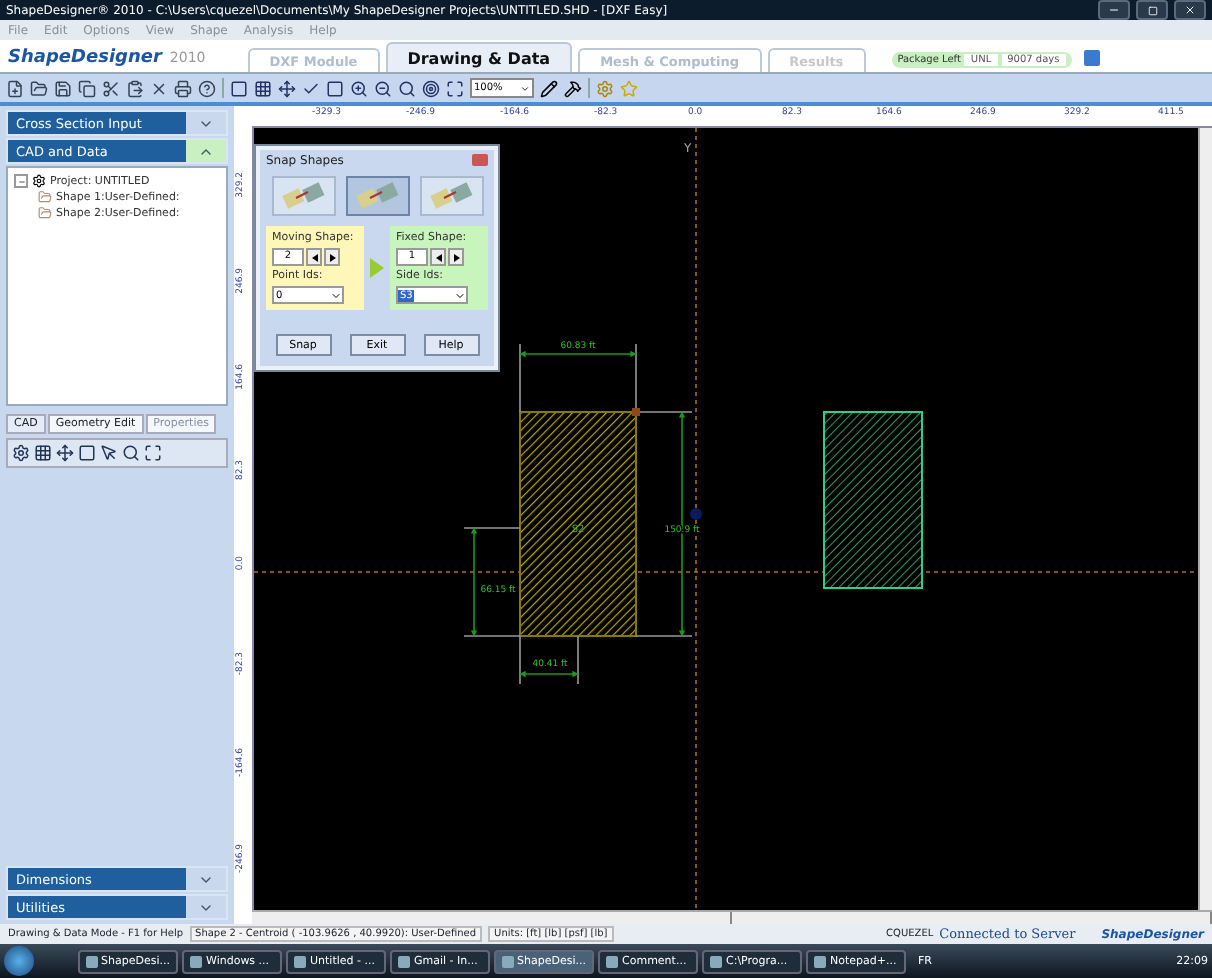 This screenshot has height=978, width=1212. I want to click on target-icon, so click(431, 88).